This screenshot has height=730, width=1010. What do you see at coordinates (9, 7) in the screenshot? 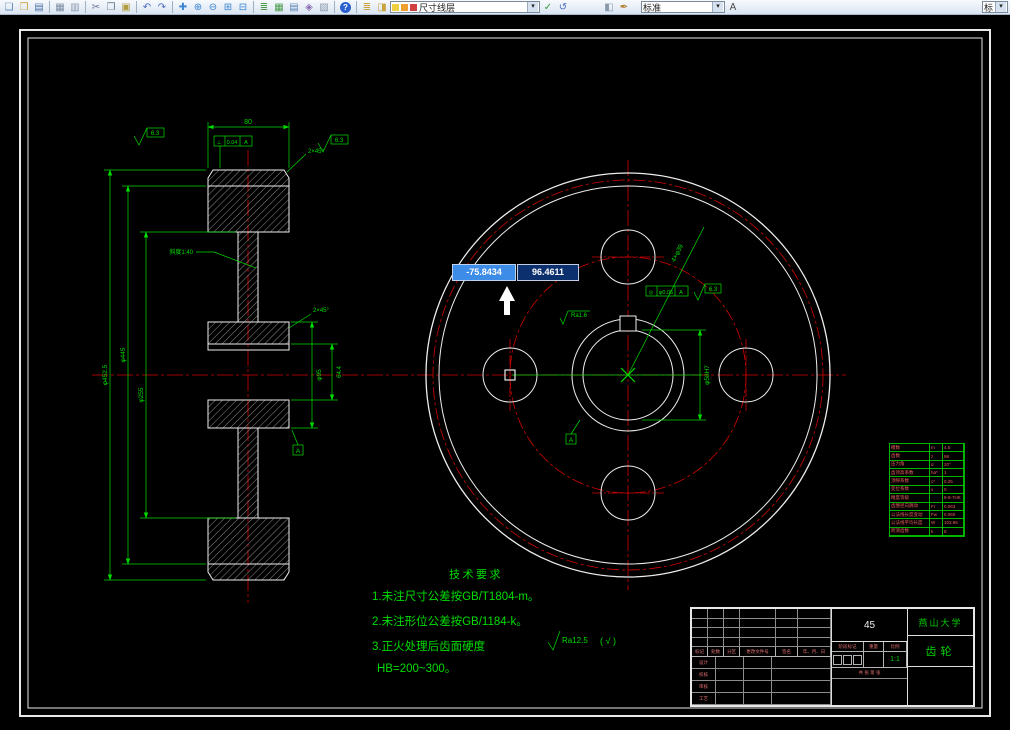
I see `new-file-icon: ❏` at bounding box center [9, 7].